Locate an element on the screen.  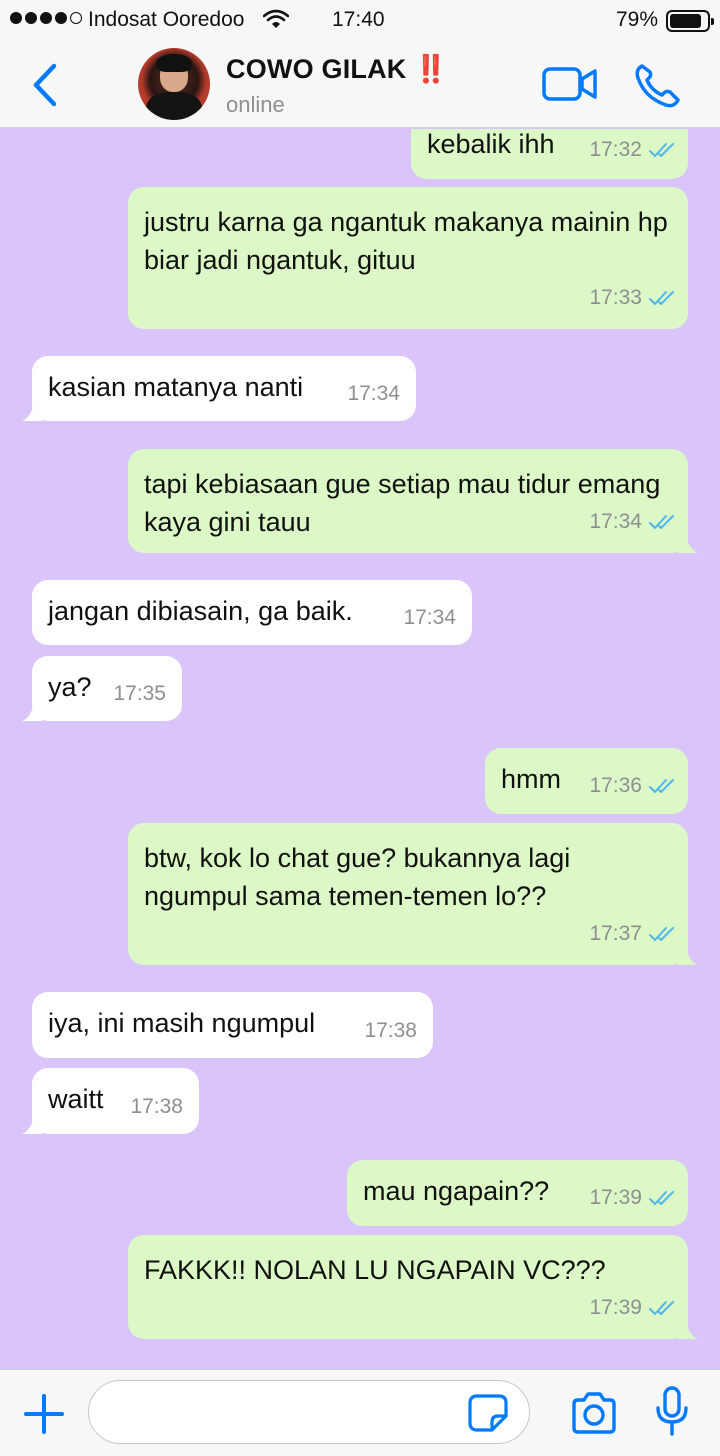
camera-button is located at coordinates (594, 1413).